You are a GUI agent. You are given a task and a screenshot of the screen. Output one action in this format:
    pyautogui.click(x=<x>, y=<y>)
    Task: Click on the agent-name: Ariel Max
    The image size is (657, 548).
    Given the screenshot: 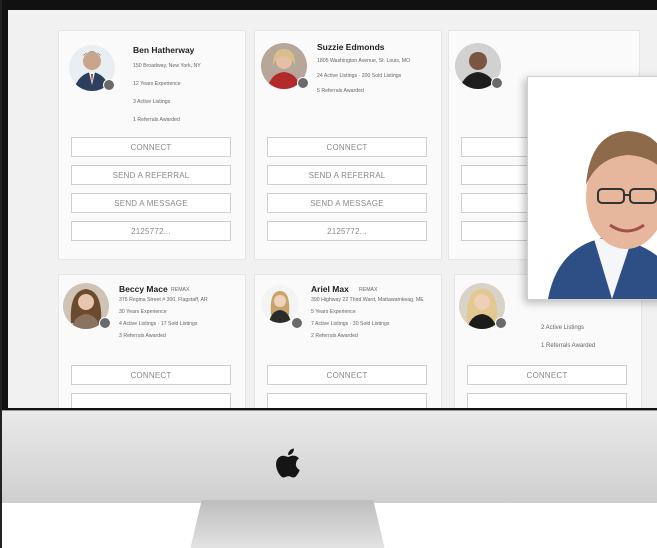 What is the action you would take?
    pyautogui.click(x=330, y=289)
    